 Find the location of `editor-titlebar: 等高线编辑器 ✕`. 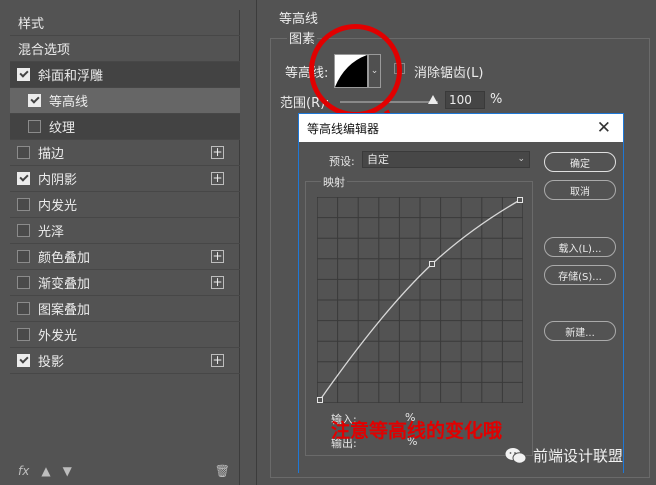

editor-titlebar: 等高线编辑器 ✕ is located at coordinates (461, 128).